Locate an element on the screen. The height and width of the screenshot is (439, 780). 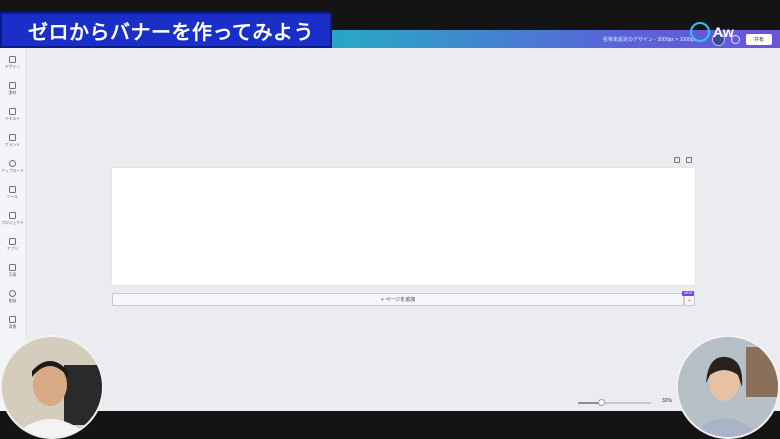
circle-logo-icon is located at coordinates (700, 32).